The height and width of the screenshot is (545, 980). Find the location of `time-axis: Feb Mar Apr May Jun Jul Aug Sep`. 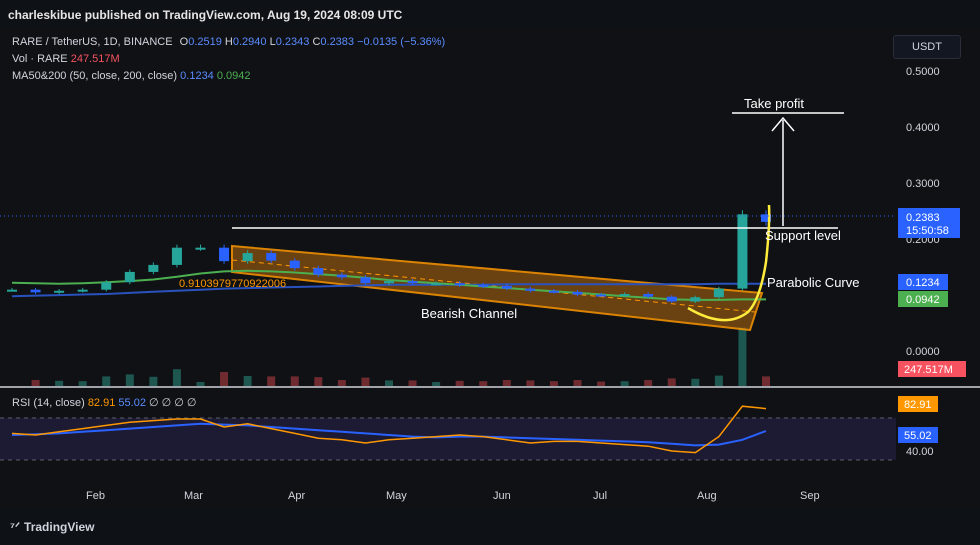

time-axis: Feb Mar Apr May Jun Jul Aug Sep is located at coordinates (453, 496).